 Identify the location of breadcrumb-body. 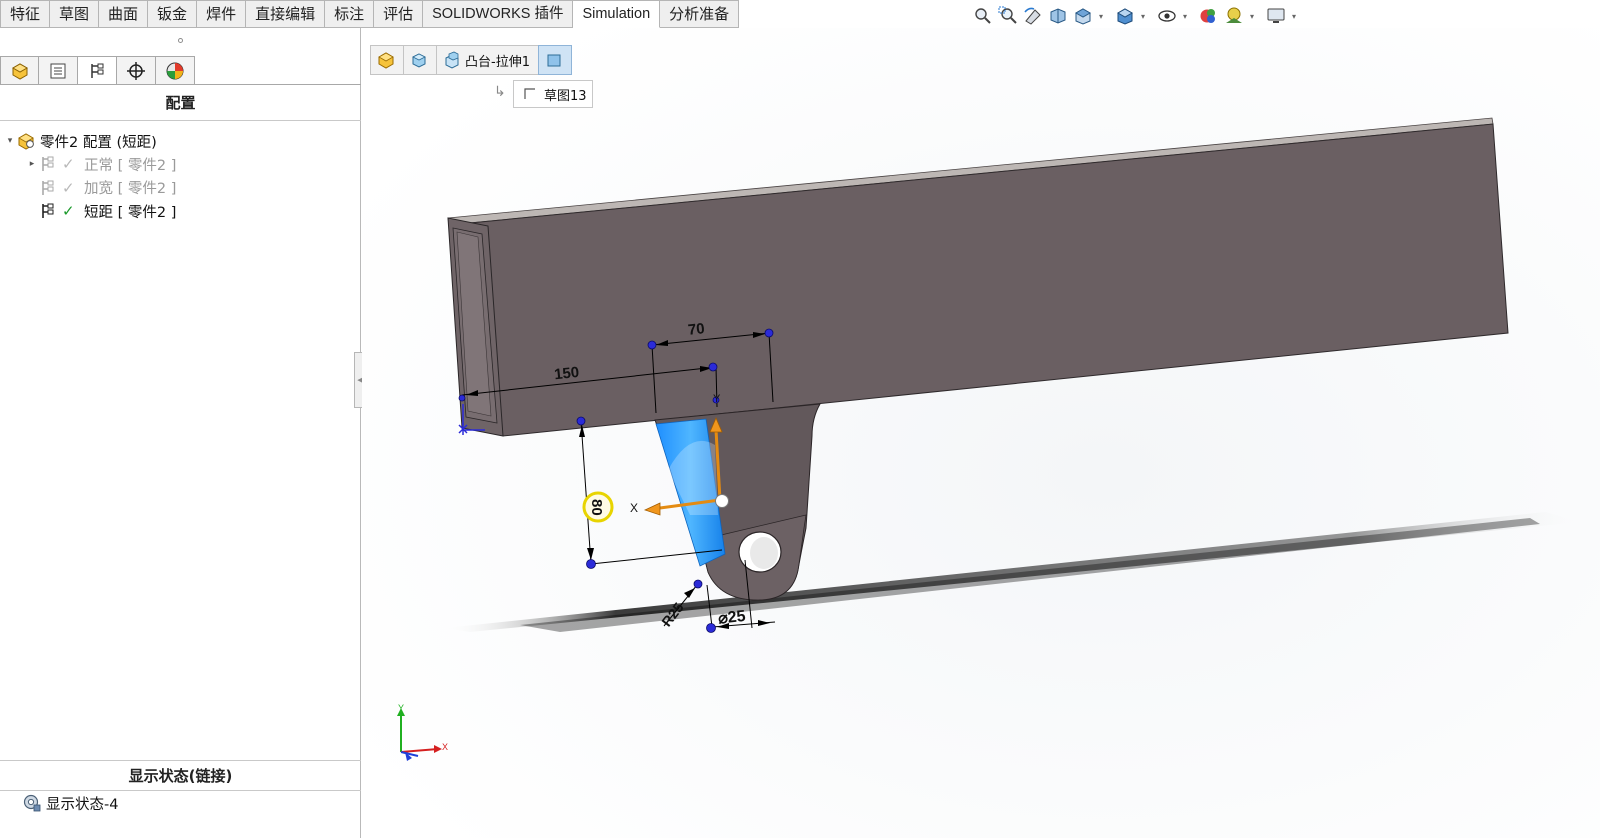
(419, 60).